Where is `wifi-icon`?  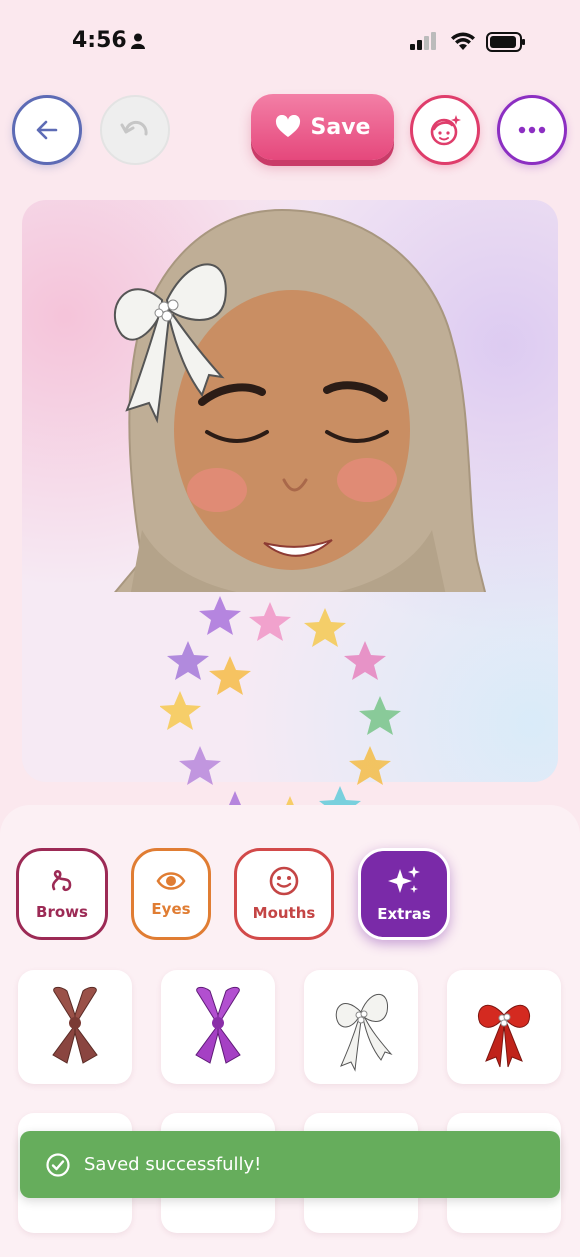
wifi-icon is located at coordinates (463, 41).